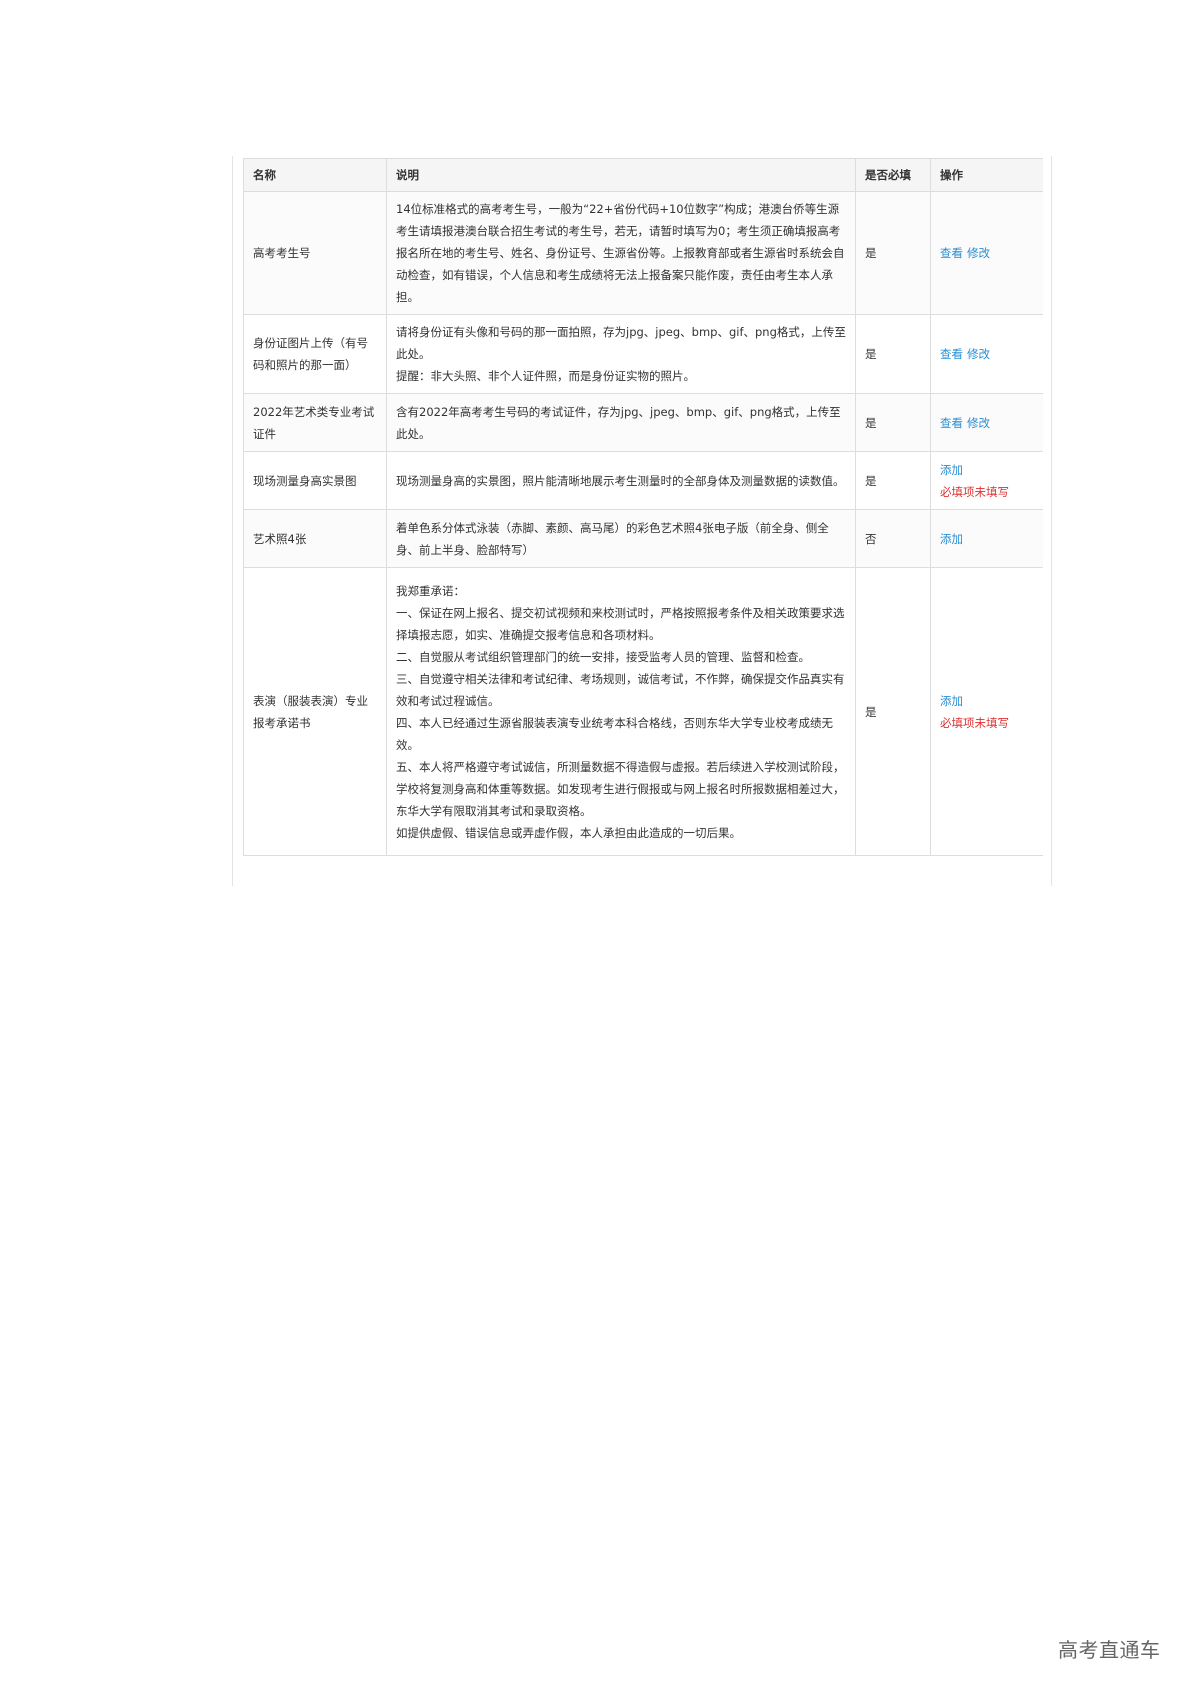 The height and width of the screenshot is (1684, 1191). I want to click on header-description: 说明, so click(621, 175).